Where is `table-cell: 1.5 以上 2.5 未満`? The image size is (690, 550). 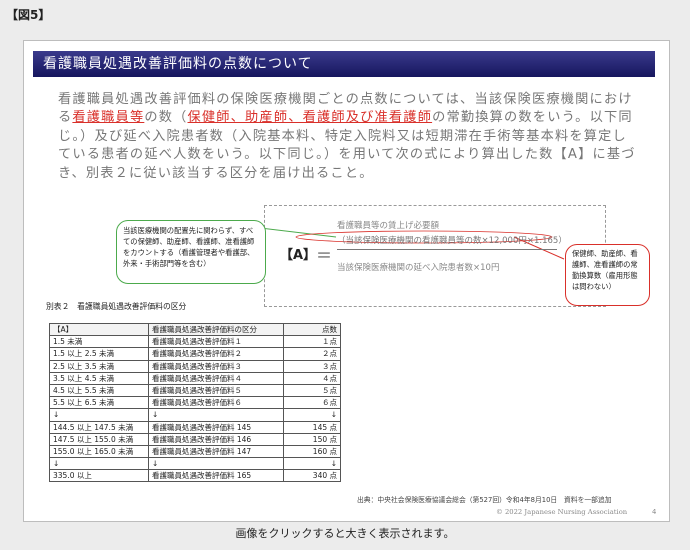 table-cell: 1.5 以上 2.5 未満 is located at coordinates (99, 354).